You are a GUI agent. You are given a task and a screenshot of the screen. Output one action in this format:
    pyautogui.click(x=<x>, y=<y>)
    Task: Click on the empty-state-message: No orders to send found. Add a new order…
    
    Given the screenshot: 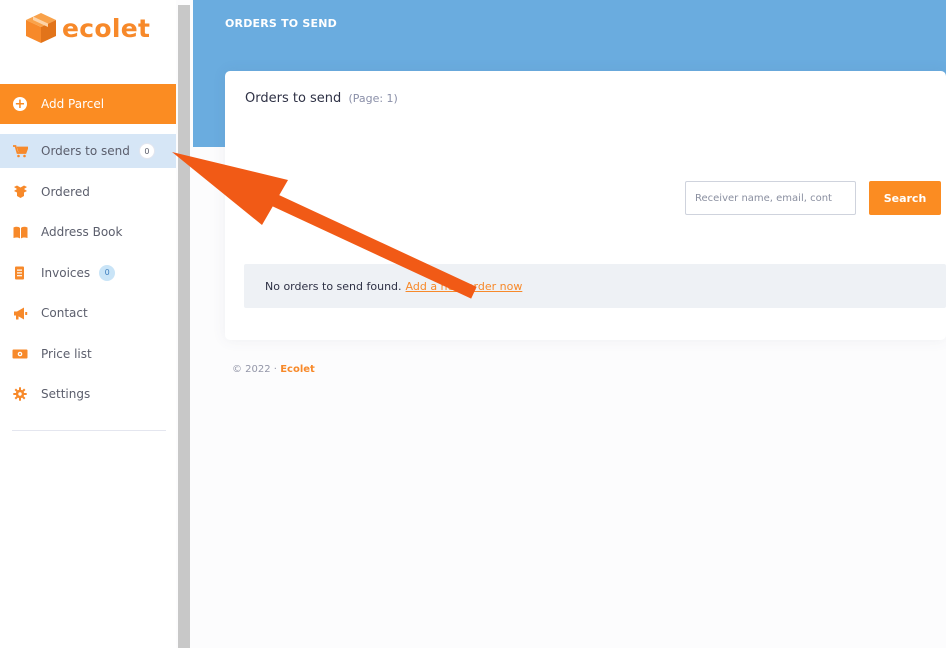 What is the action you would take?
    pyautogui.click(x=595, y=286)
    